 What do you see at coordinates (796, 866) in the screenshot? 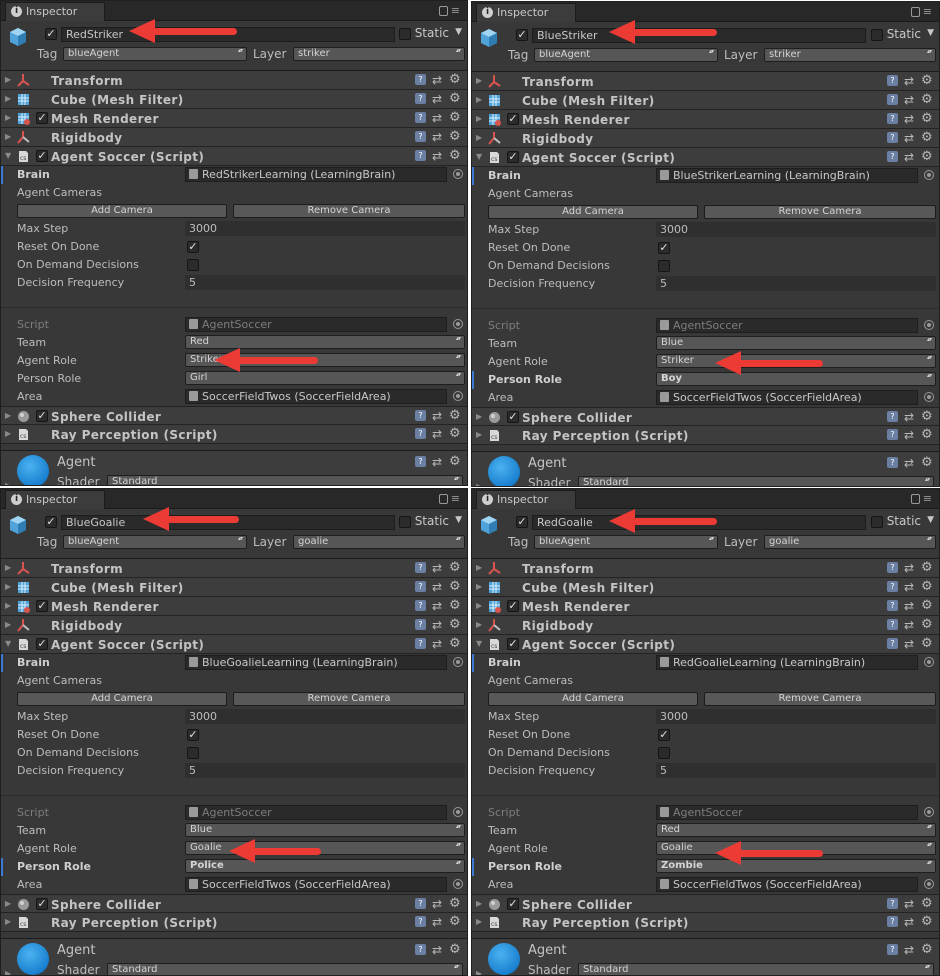
I see `person-role-dropdown: Zombie` at bounding box center [796, 866].